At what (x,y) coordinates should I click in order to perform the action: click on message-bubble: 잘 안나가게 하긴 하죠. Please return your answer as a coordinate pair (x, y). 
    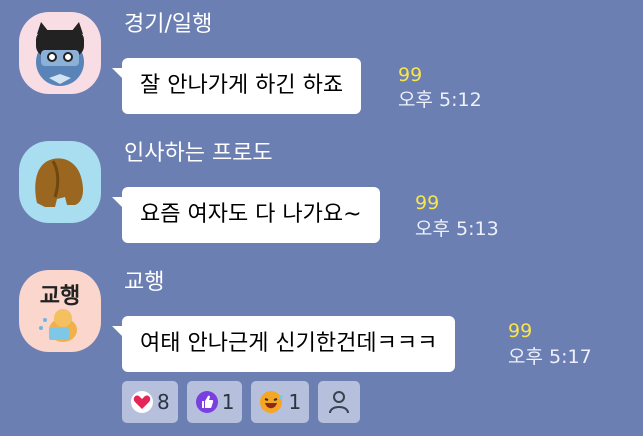
    Looking at the image, I should click on (236, 86).